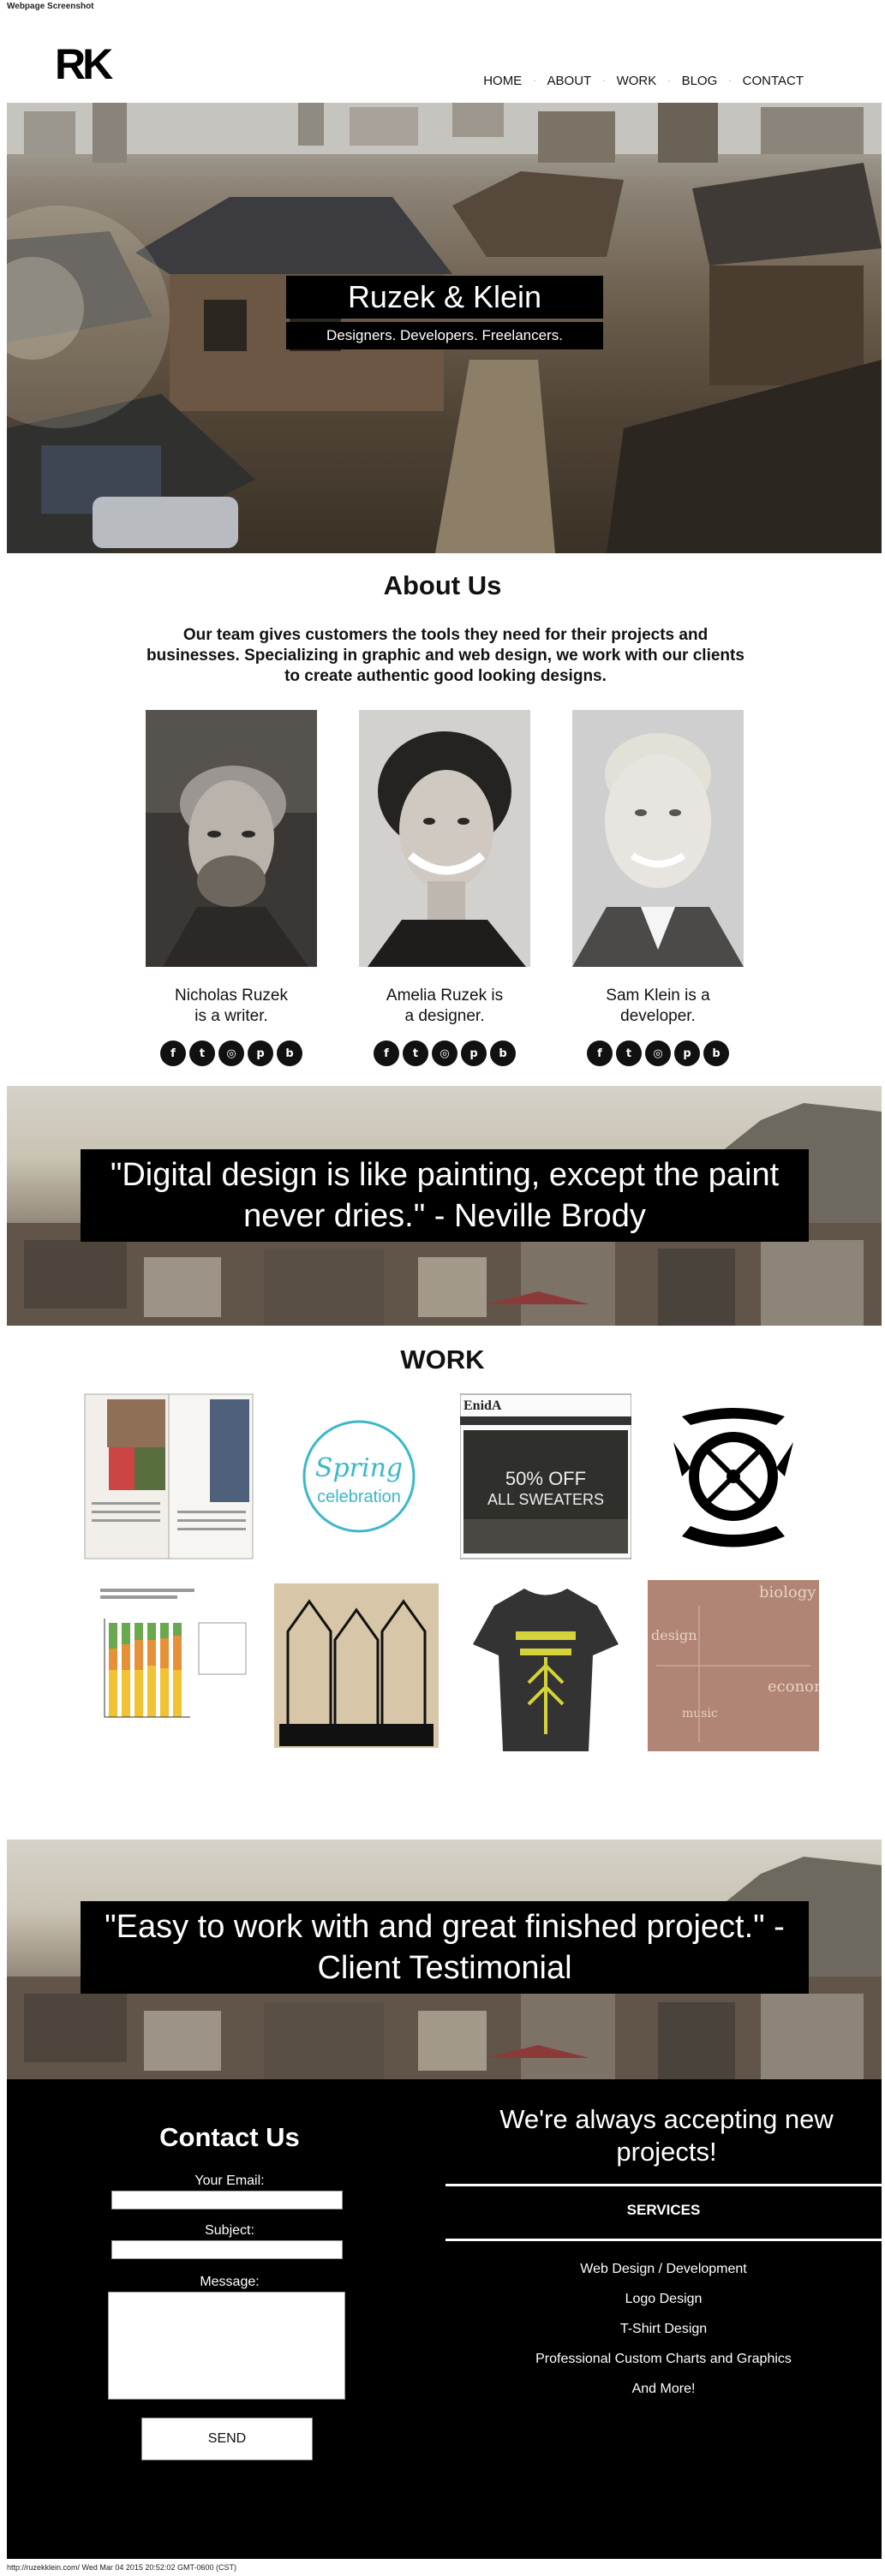  Describe the element at coordinates (774, 81) in the screenshot. I see `nav-contact: CONTACT` at that location.